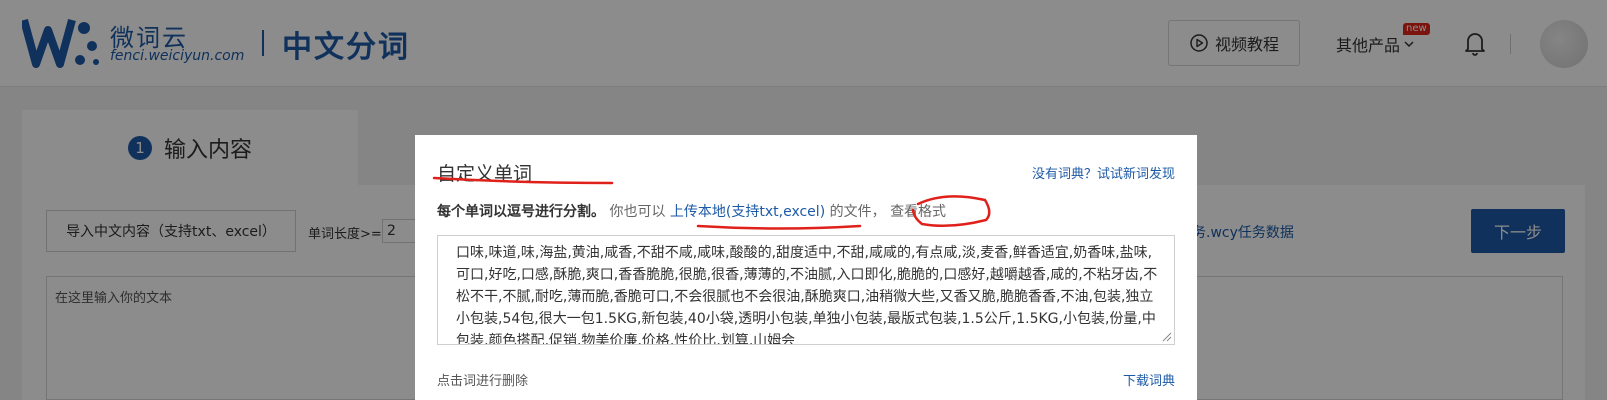 The height and width of the screenshot is (400, 1607). I want to click on instruction-bold: 每个单词以逗号进行分割。, so click(521, 212).